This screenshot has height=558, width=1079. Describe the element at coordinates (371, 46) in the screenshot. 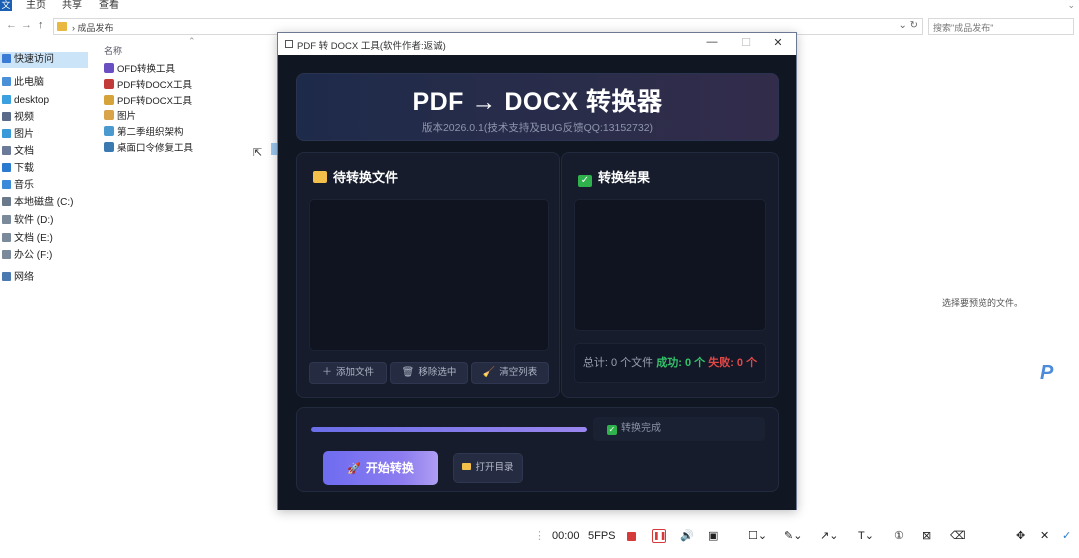

I see `window-title: PDF 转 DOCX 工具(软件作者:返诚)` at that location.